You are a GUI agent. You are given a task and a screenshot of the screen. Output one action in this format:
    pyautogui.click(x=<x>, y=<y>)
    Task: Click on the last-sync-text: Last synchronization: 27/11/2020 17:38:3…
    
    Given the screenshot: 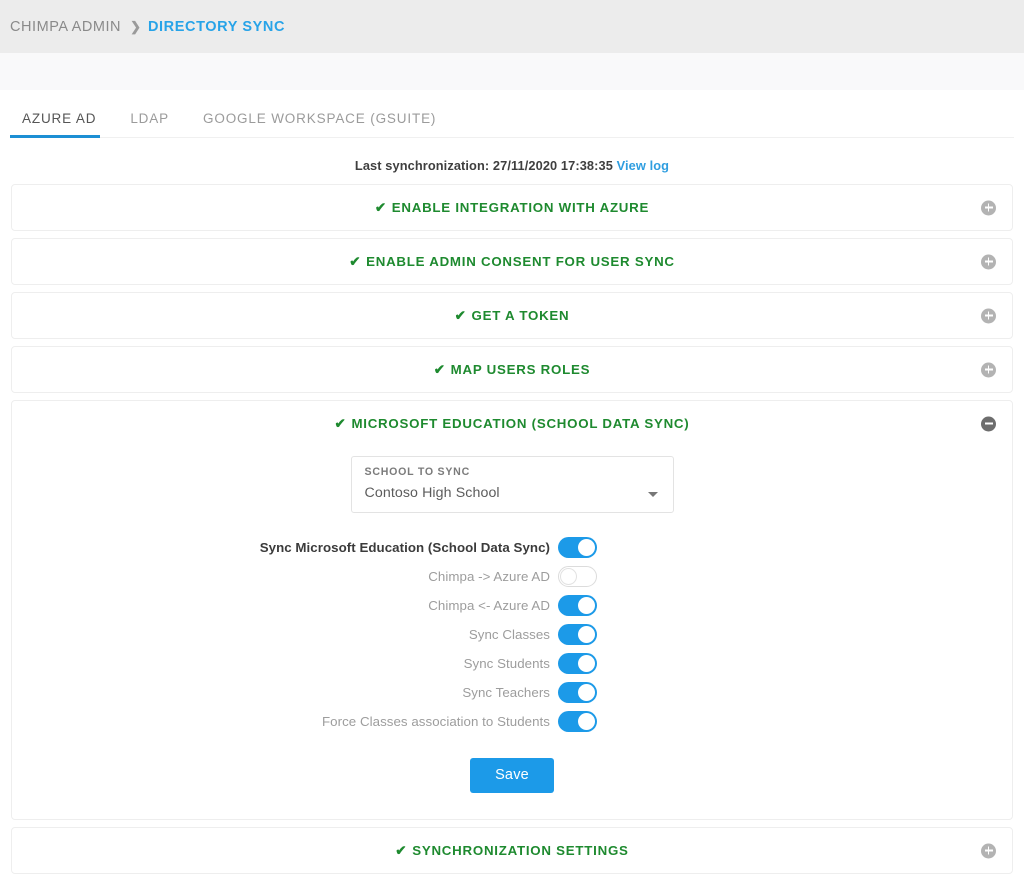 What is the action you would take?
    pyautogui.click(x=483, y=165)
    